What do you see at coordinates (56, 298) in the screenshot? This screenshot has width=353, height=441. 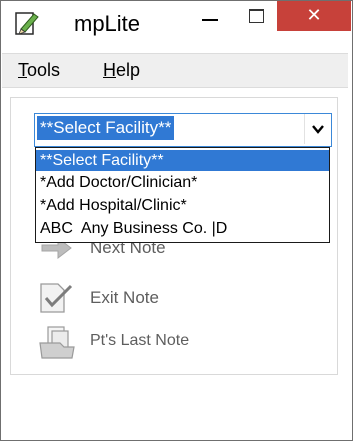 I see `document-check-icon` at bounding box center [56, 298].